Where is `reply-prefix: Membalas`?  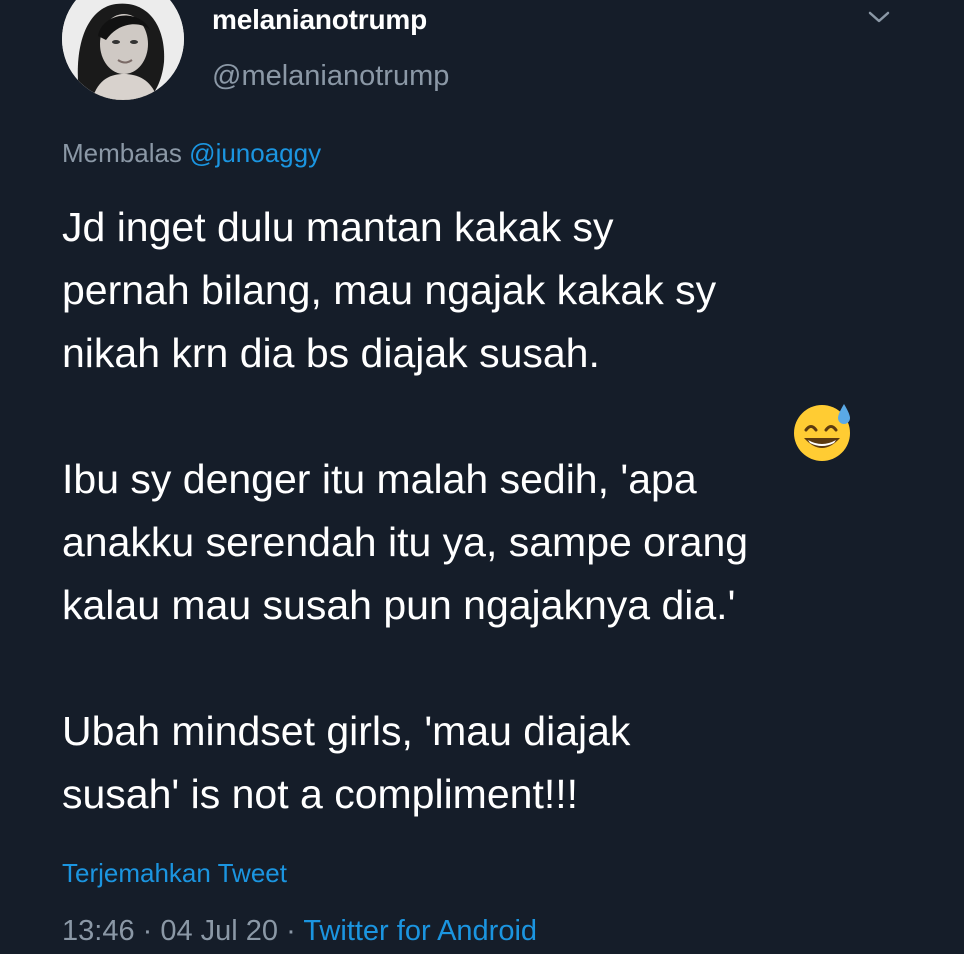 reply-prefix: Membalas is located at coordinates (122, 153).